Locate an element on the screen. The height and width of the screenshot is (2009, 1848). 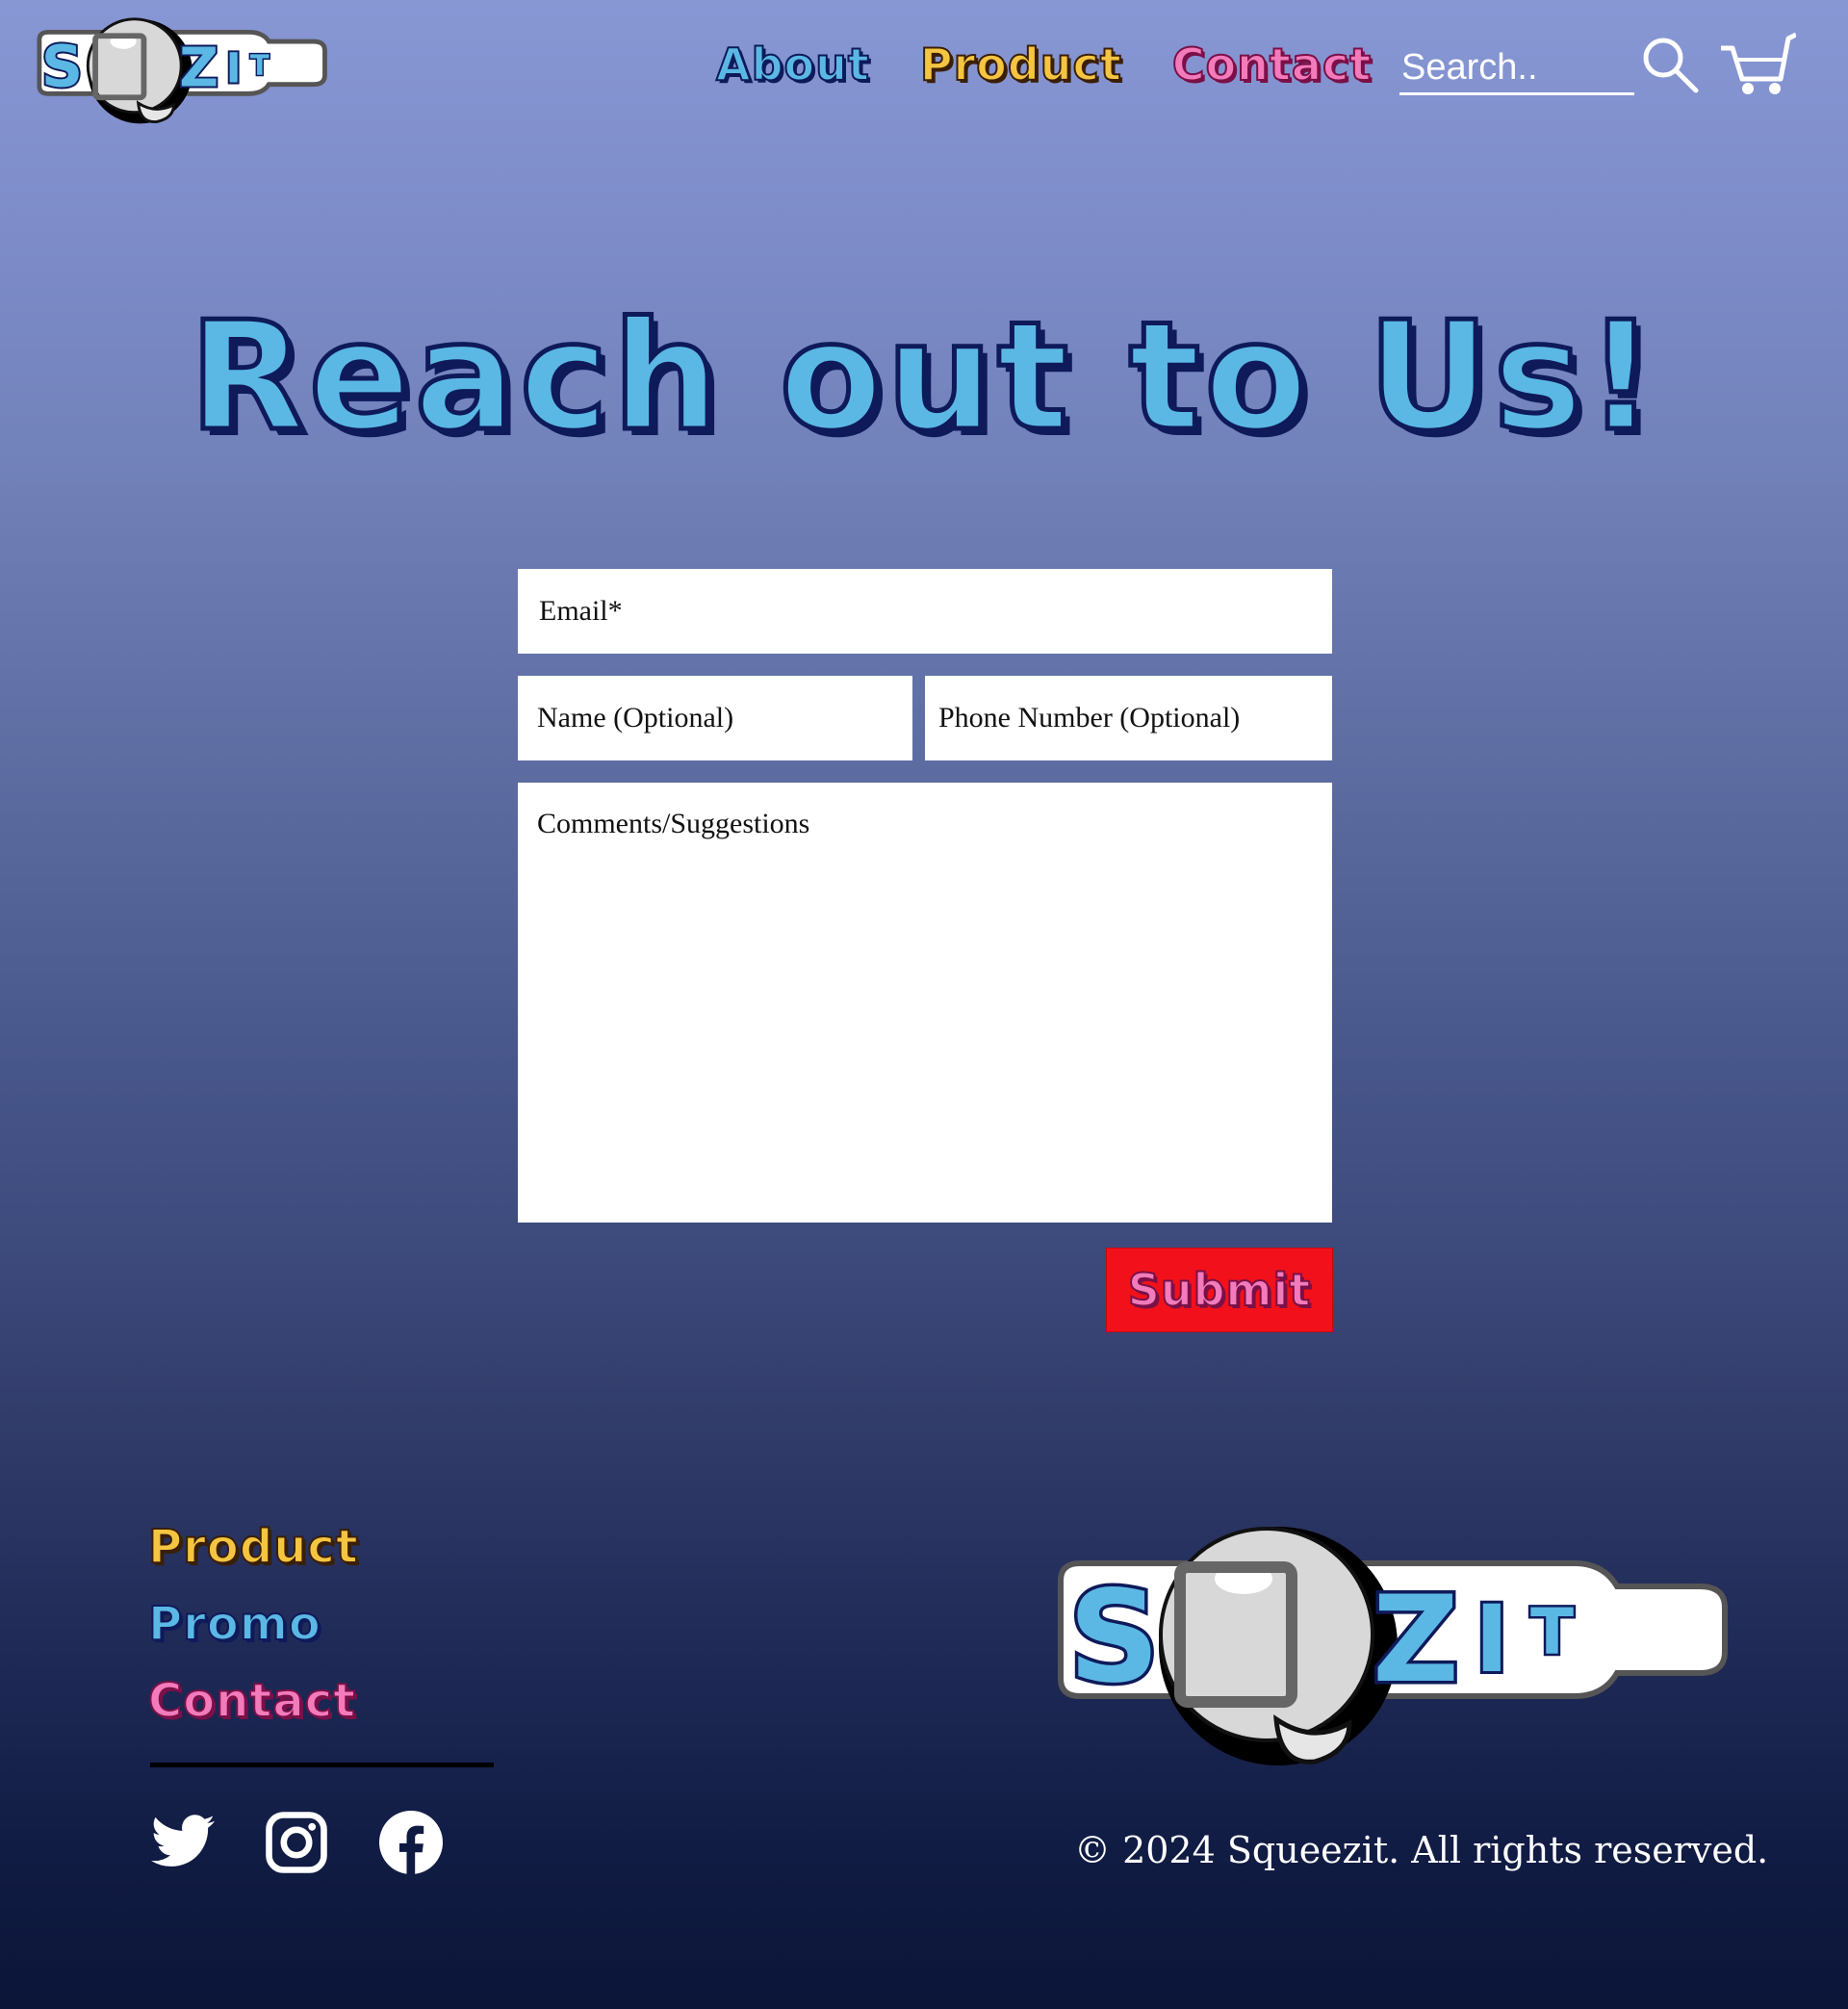
footer-contact-link: Contact is located at coordinates (253, 1716).